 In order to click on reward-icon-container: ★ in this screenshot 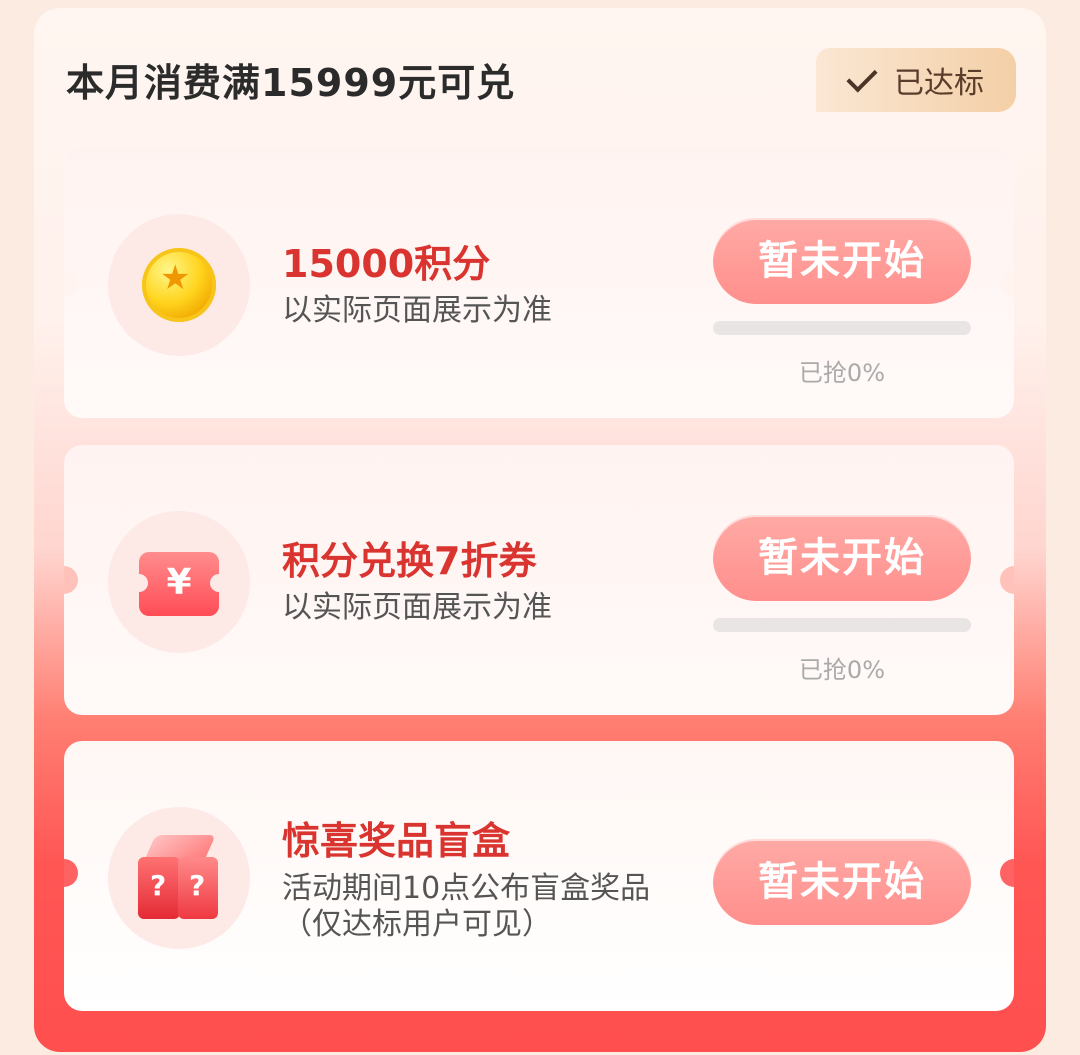, I will do `click(179, 285)`.